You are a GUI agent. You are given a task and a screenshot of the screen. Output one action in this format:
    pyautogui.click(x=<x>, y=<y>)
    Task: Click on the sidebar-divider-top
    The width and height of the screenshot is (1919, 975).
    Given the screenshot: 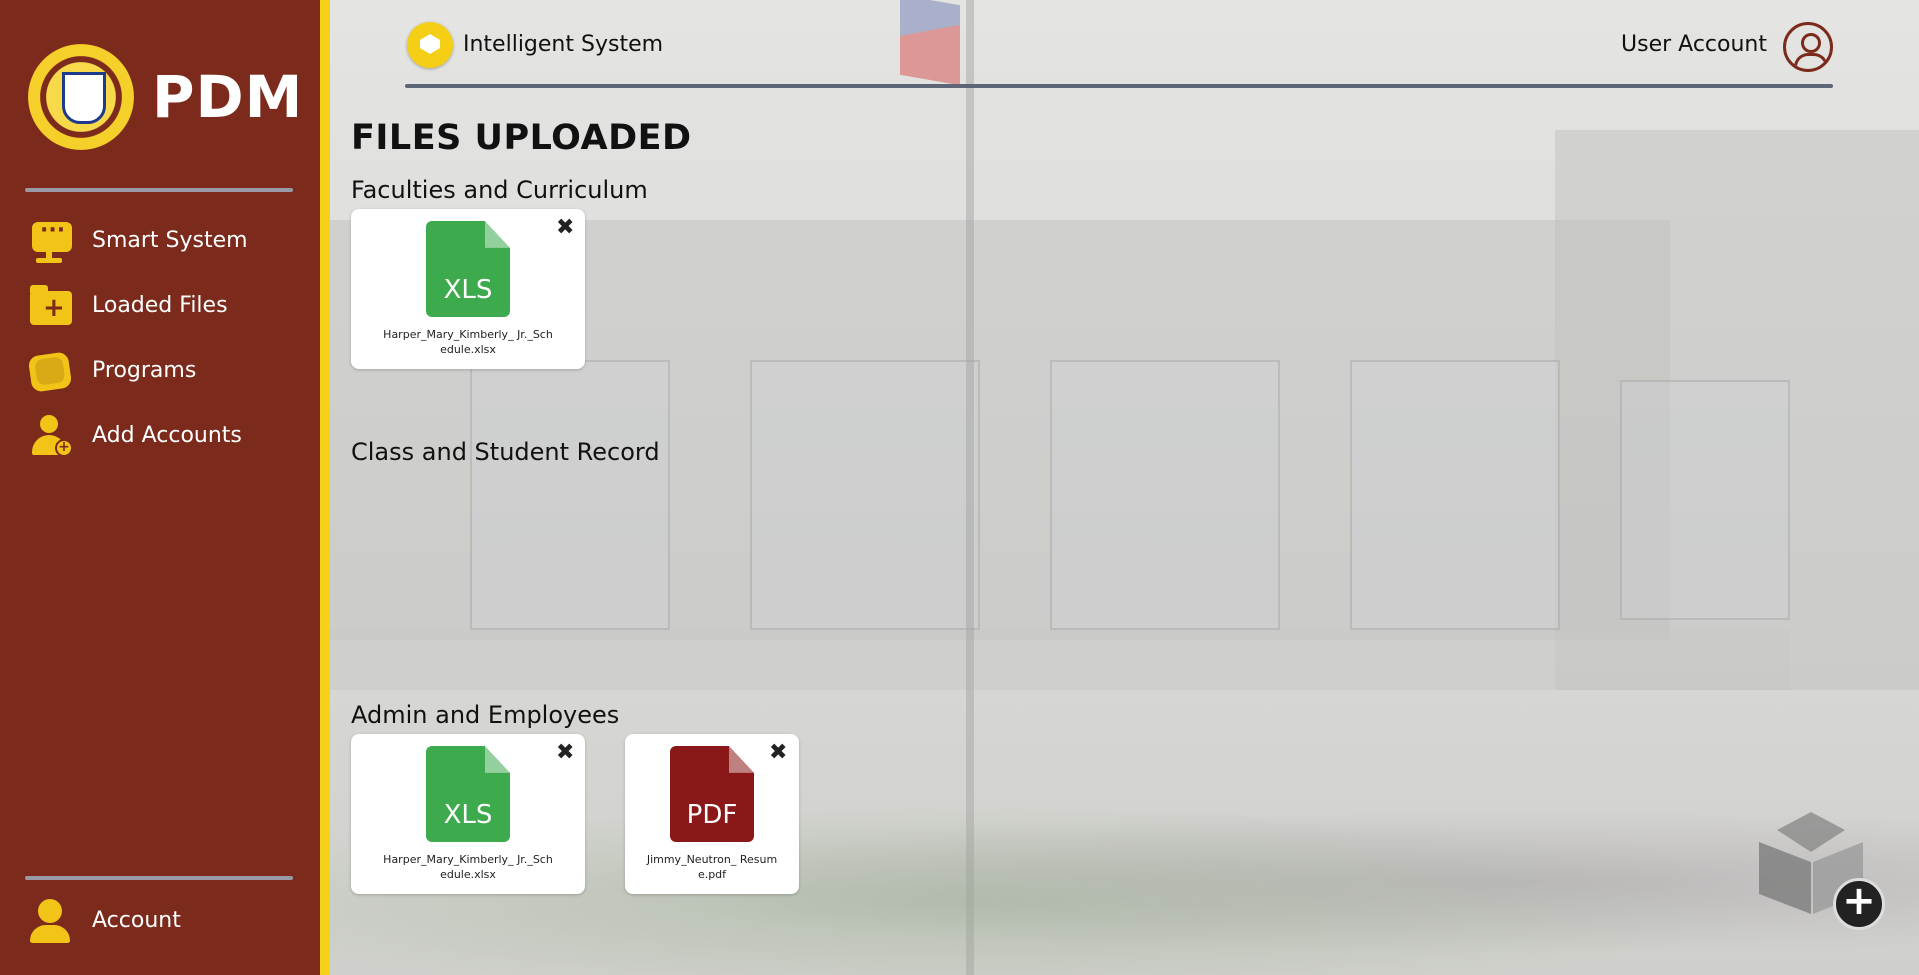 What is the action you would take?
    pyautogui.click(x=159, y=190)
    